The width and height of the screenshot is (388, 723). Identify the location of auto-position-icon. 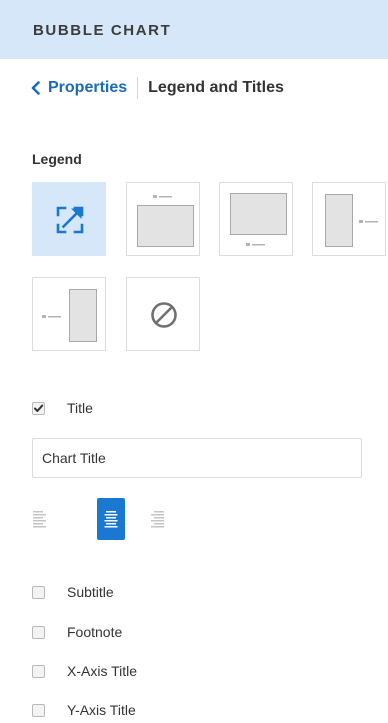
(70, 220).